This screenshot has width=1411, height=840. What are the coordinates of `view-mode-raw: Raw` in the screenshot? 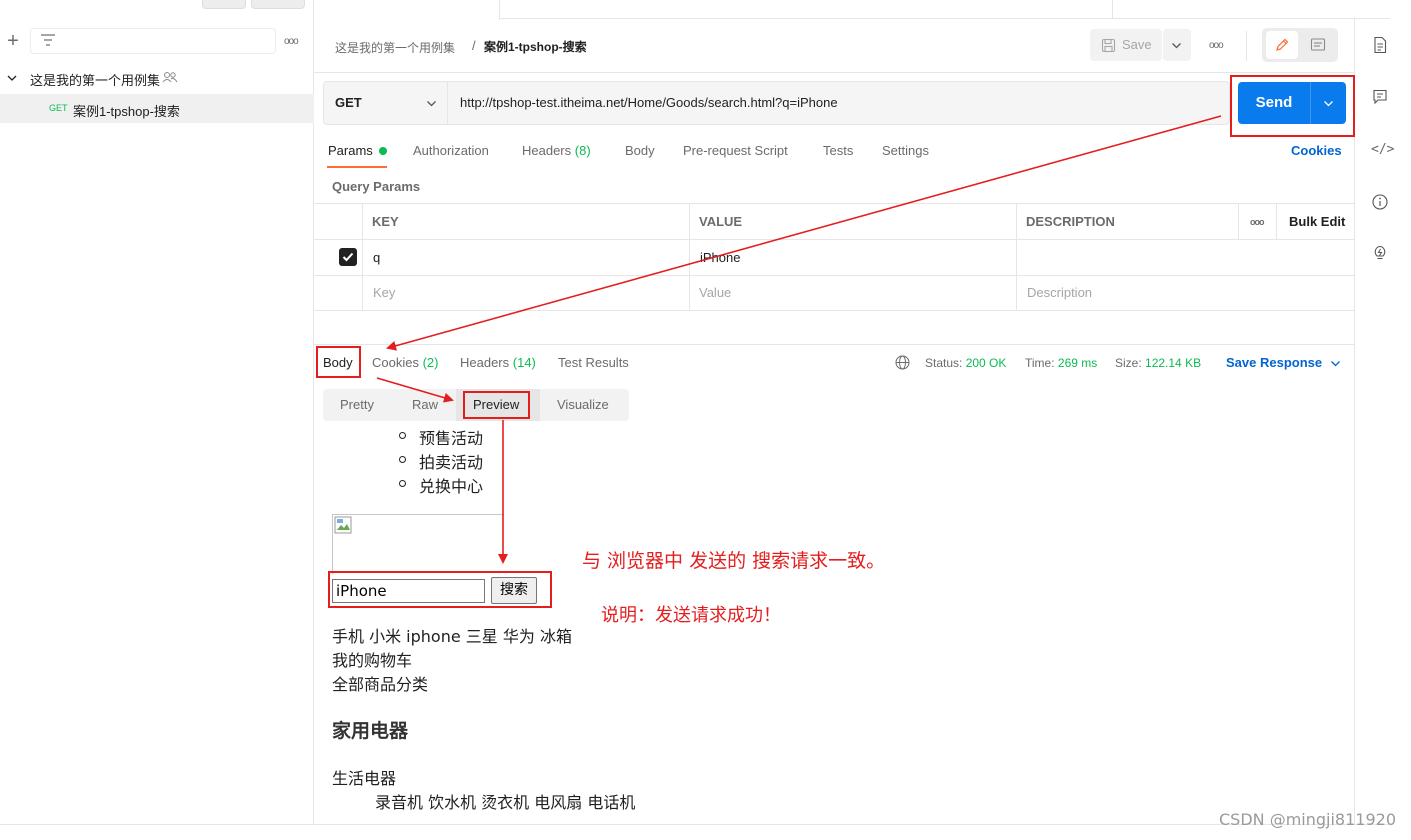 It's located at (425, 404).